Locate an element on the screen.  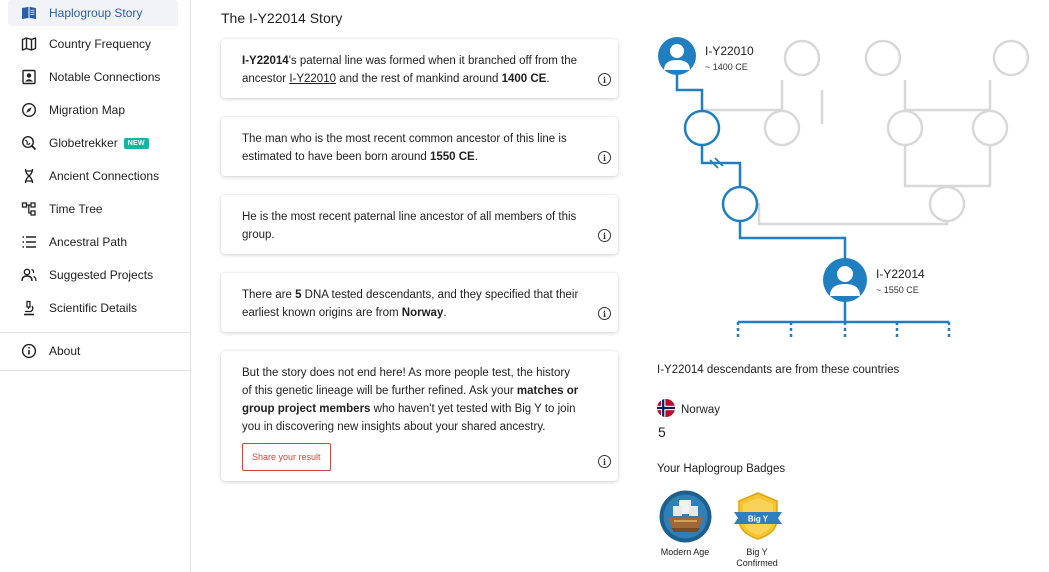
sidebar-item-globetrekker: Globetrekker NEW is located at coordinates (93, 143).